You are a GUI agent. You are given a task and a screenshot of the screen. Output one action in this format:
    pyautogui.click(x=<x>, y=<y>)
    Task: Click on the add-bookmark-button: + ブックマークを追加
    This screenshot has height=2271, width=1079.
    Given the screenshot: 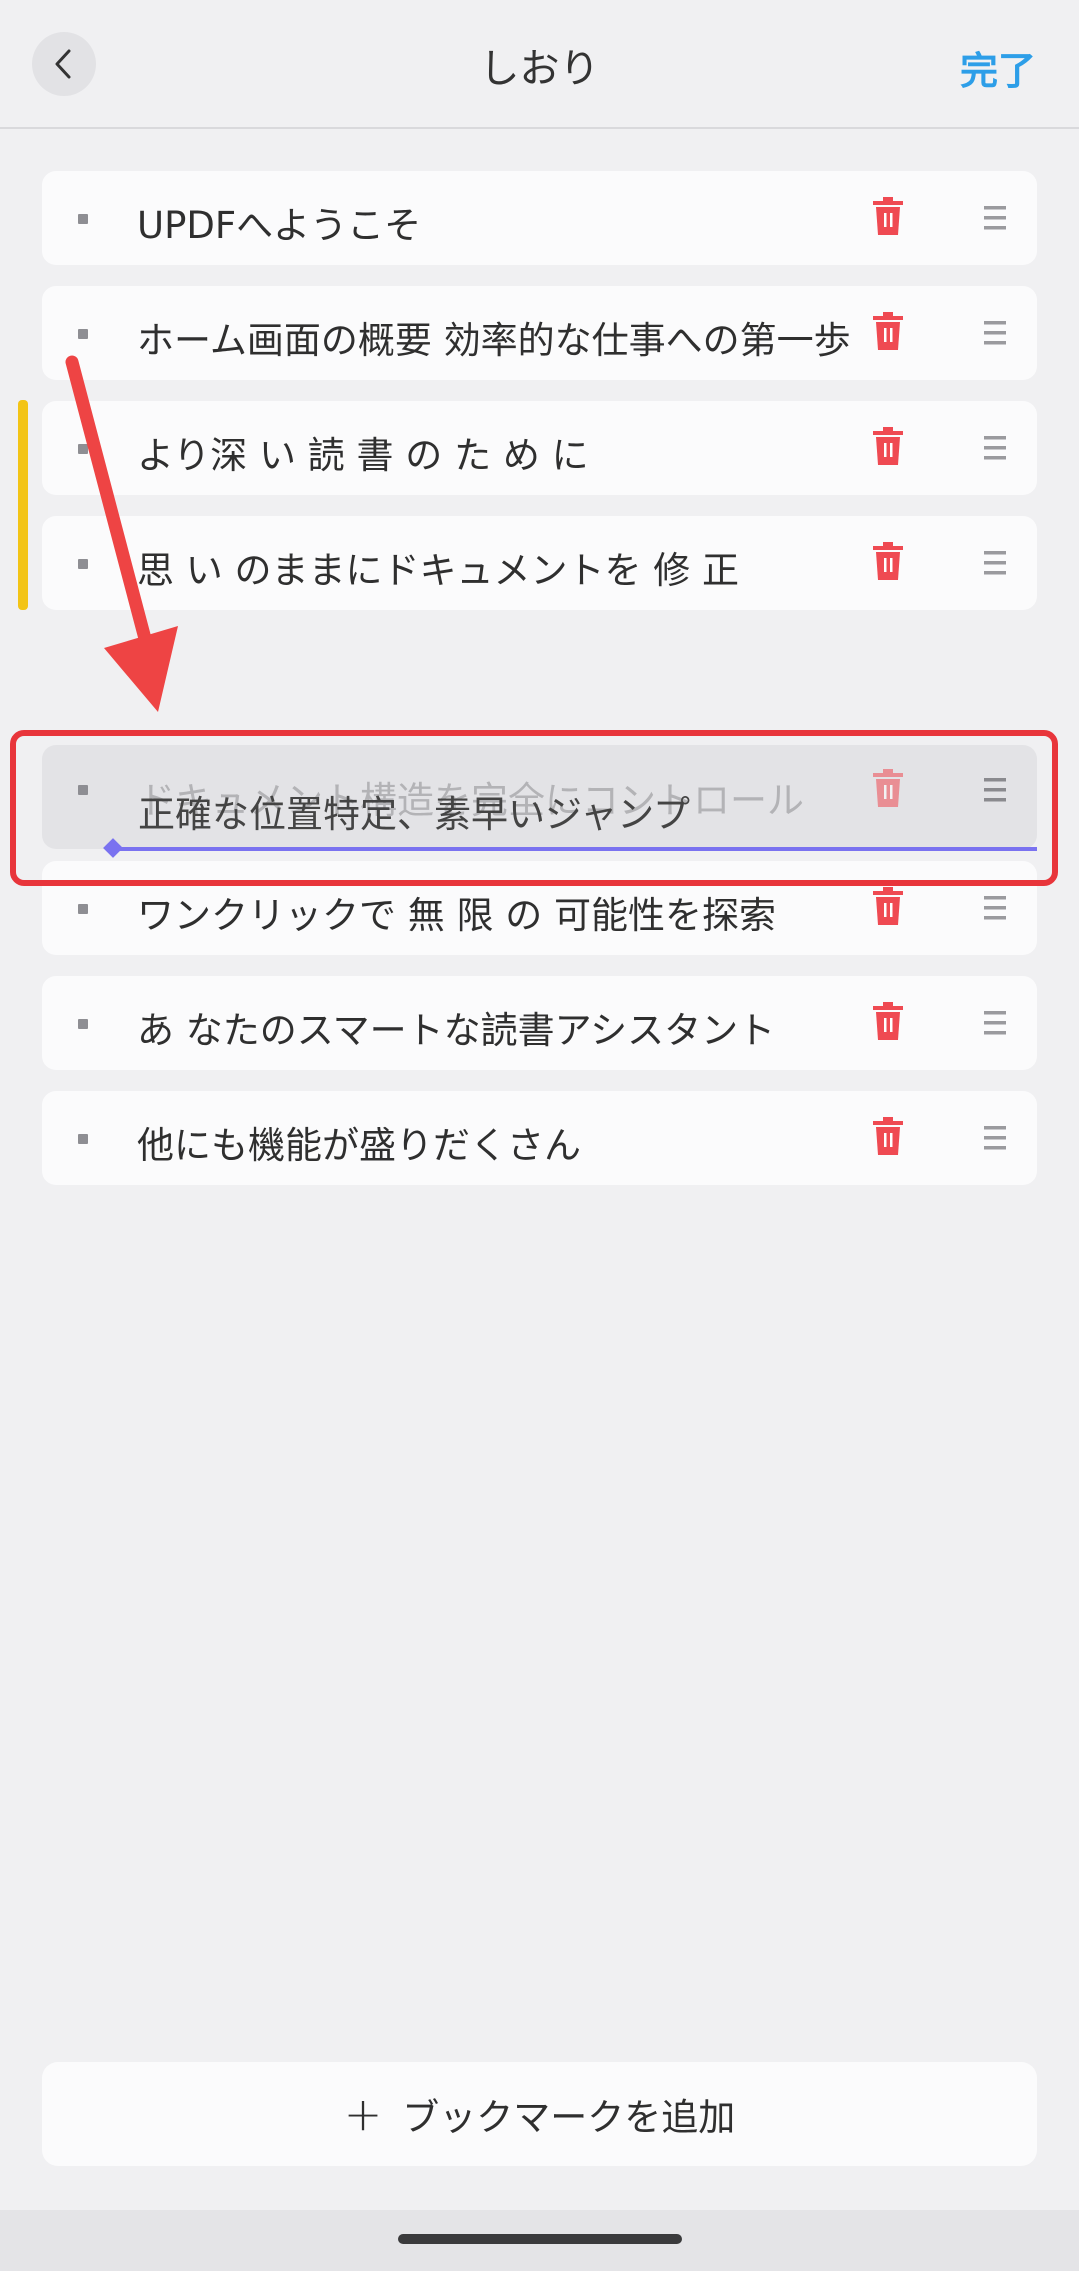 What is the action you would take?
    pyautogui.click(x=539, y=2114)
    